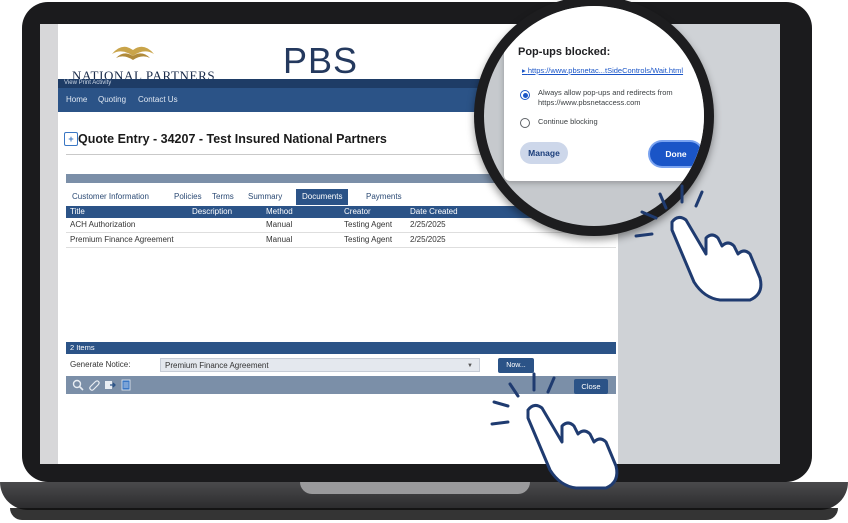  I want to click on generate-notice-label: Generate Notice:, so click(100, 364).